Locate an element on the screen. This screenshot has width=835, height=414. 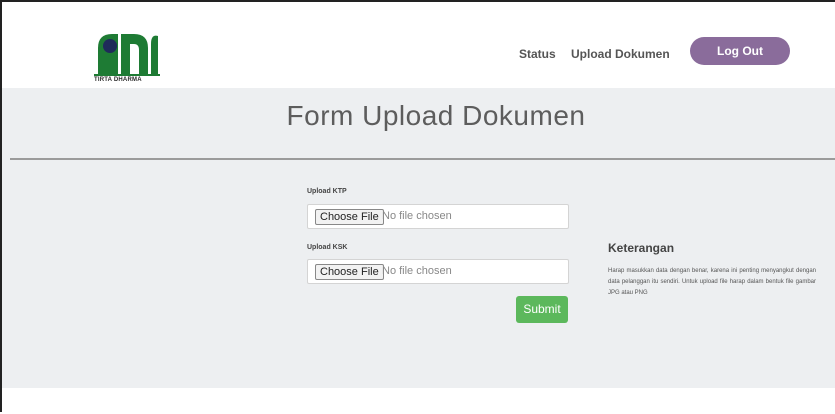
upload-ktp-file-input: Choose File No file chosen is located at coordinates (438, 216).